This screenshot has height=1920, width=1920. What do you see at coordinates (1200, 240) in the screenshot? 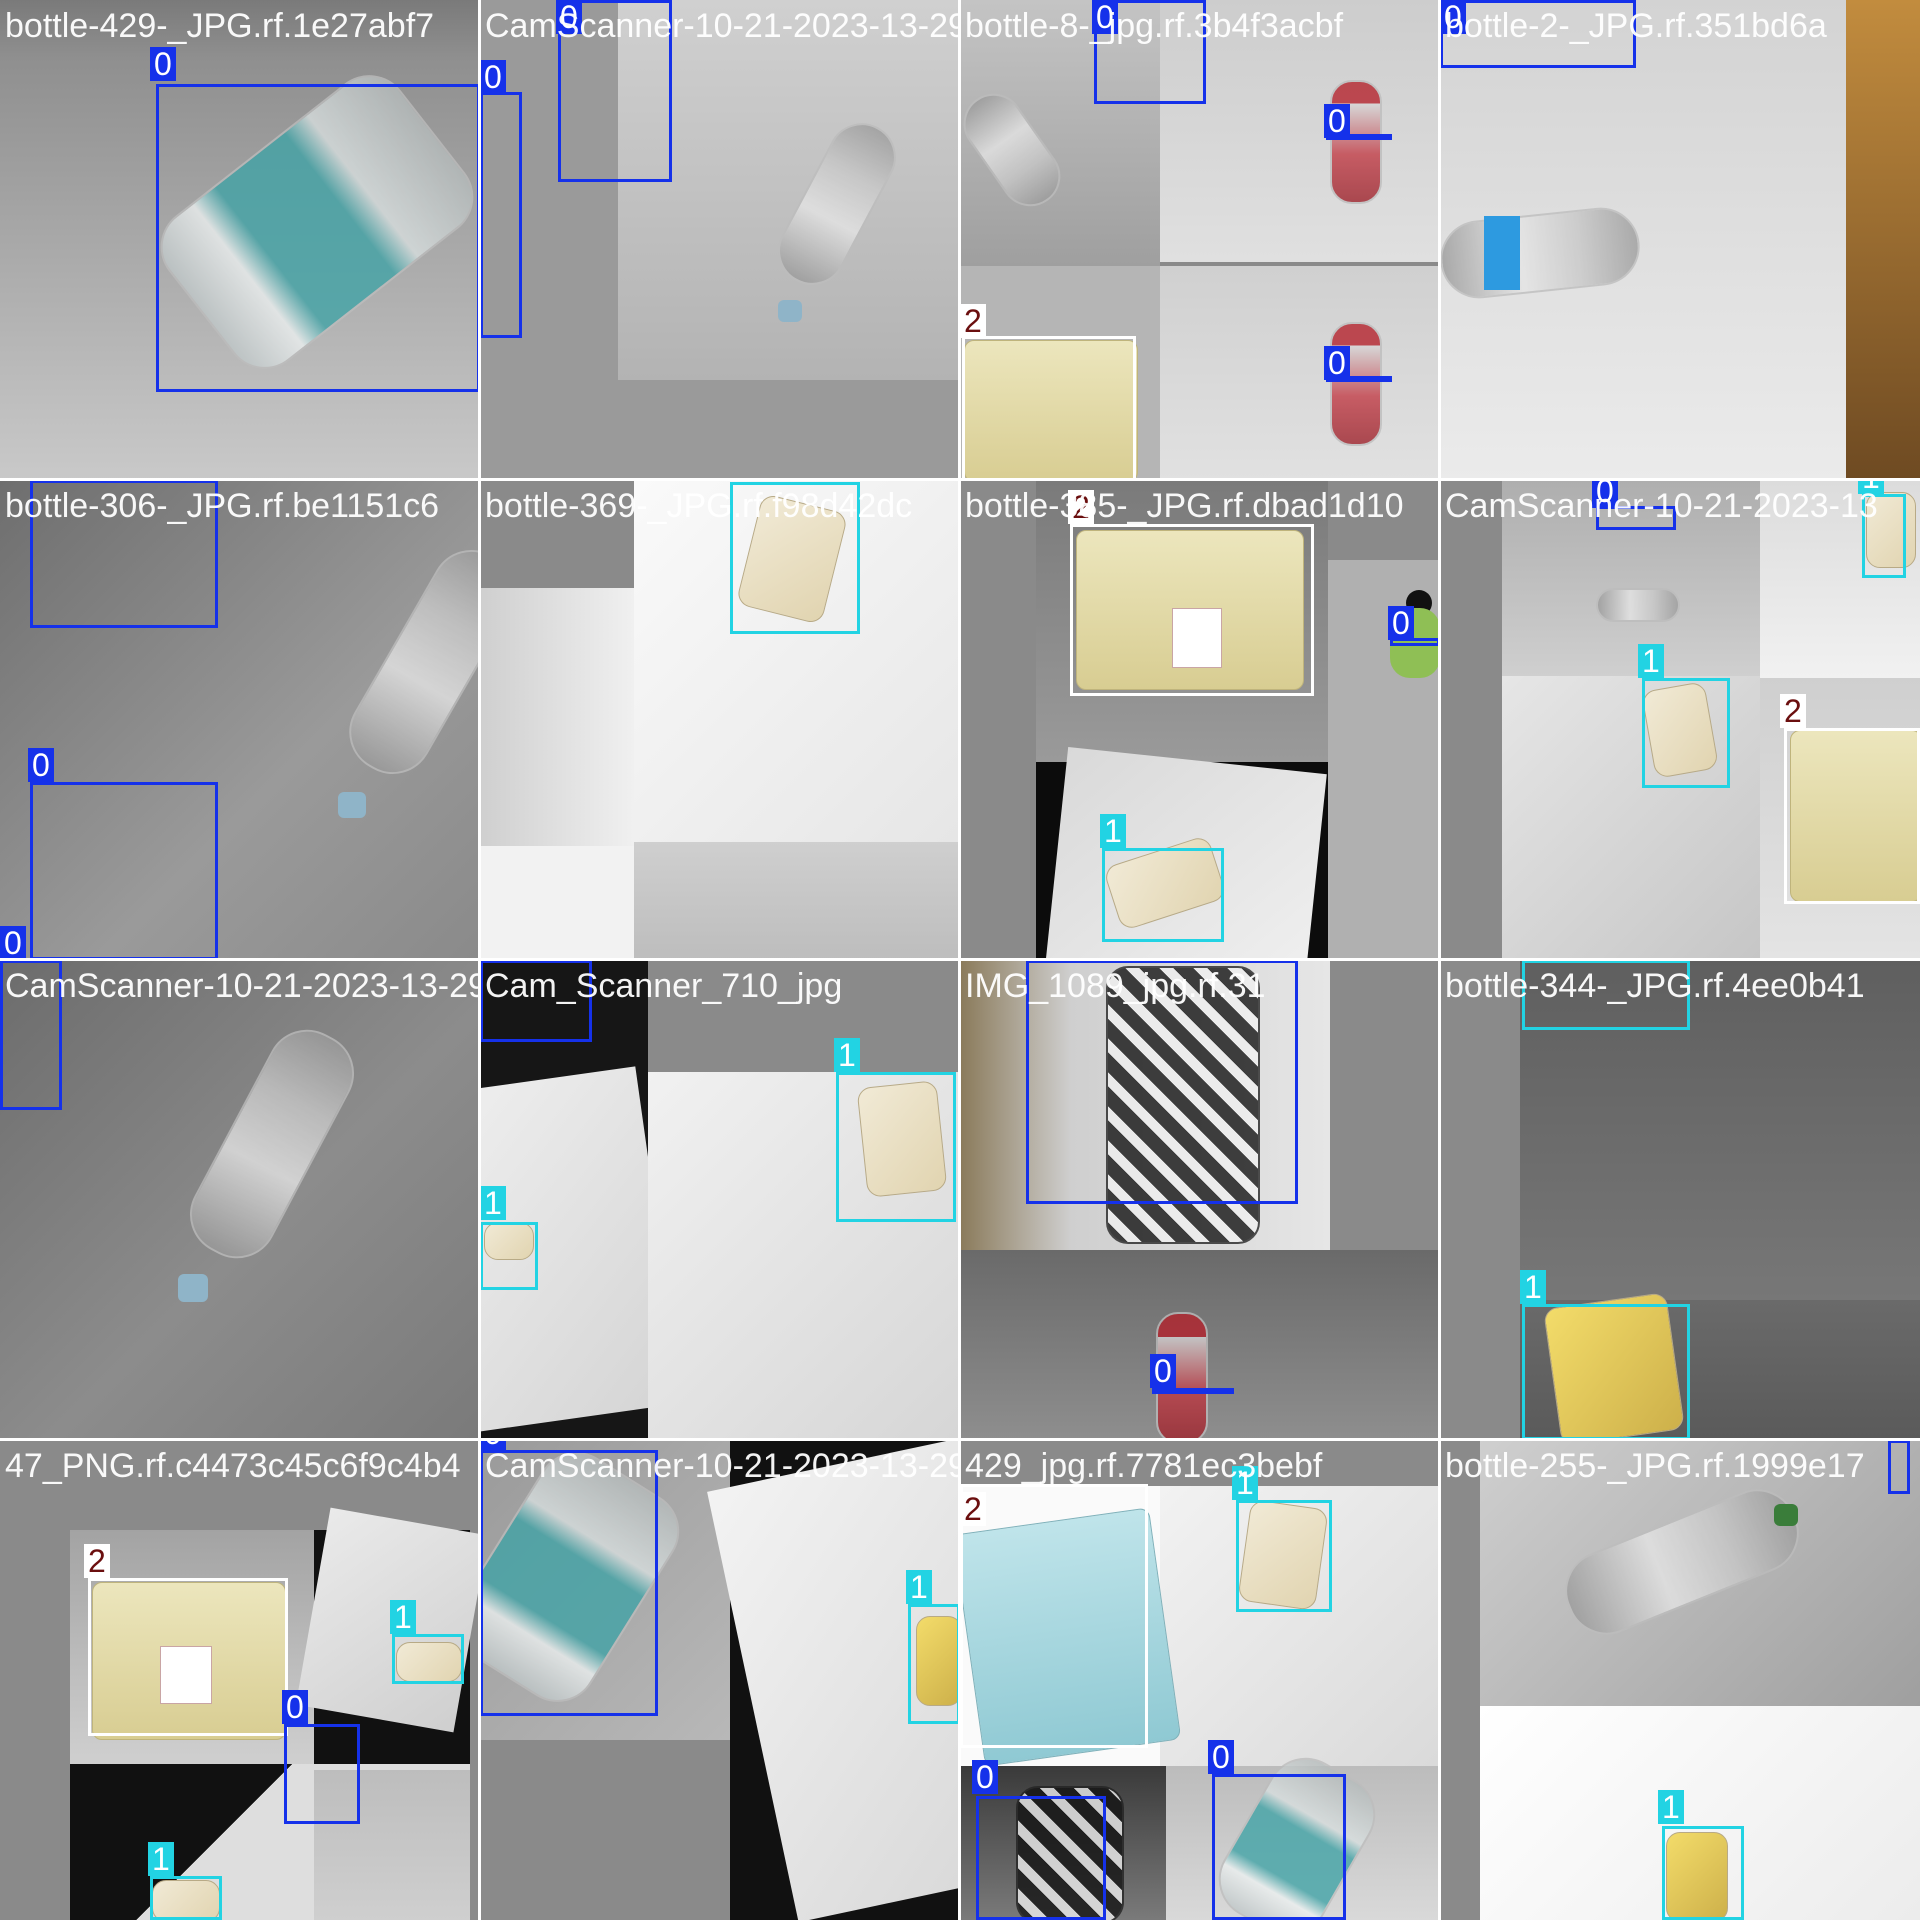
I see `mosaic-tile: 0 0 0 2 bottle-8-_jpg.rf.3b4f3acbf` at bounding box center [1200, 240].